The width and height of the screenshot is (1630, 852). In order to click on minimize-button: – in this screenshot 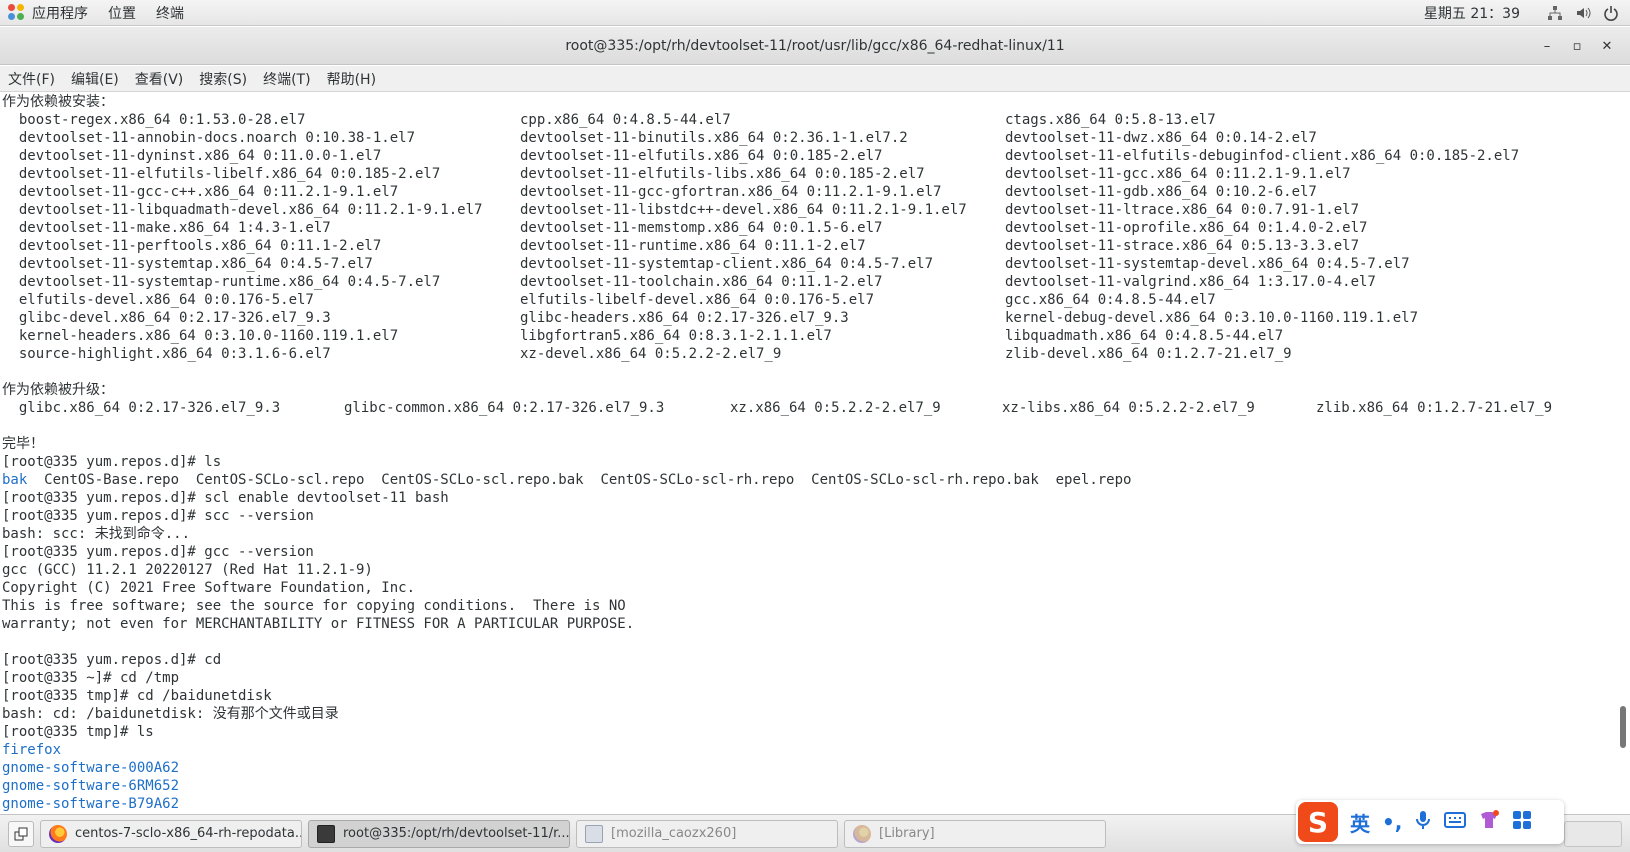, I will do `click(1547, 46)`.